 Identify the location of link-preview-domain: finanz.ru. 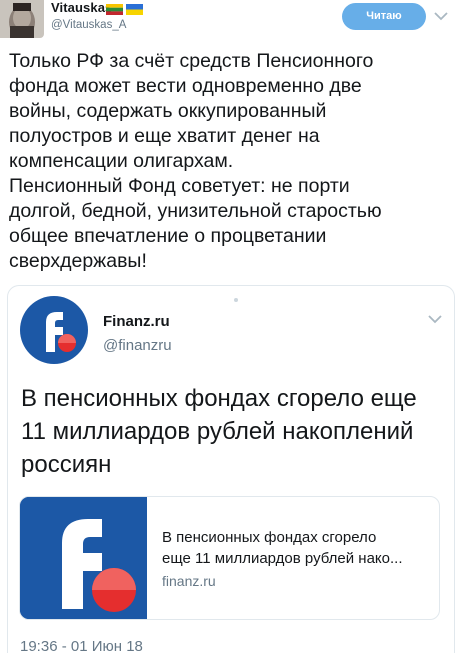
(189, 581).